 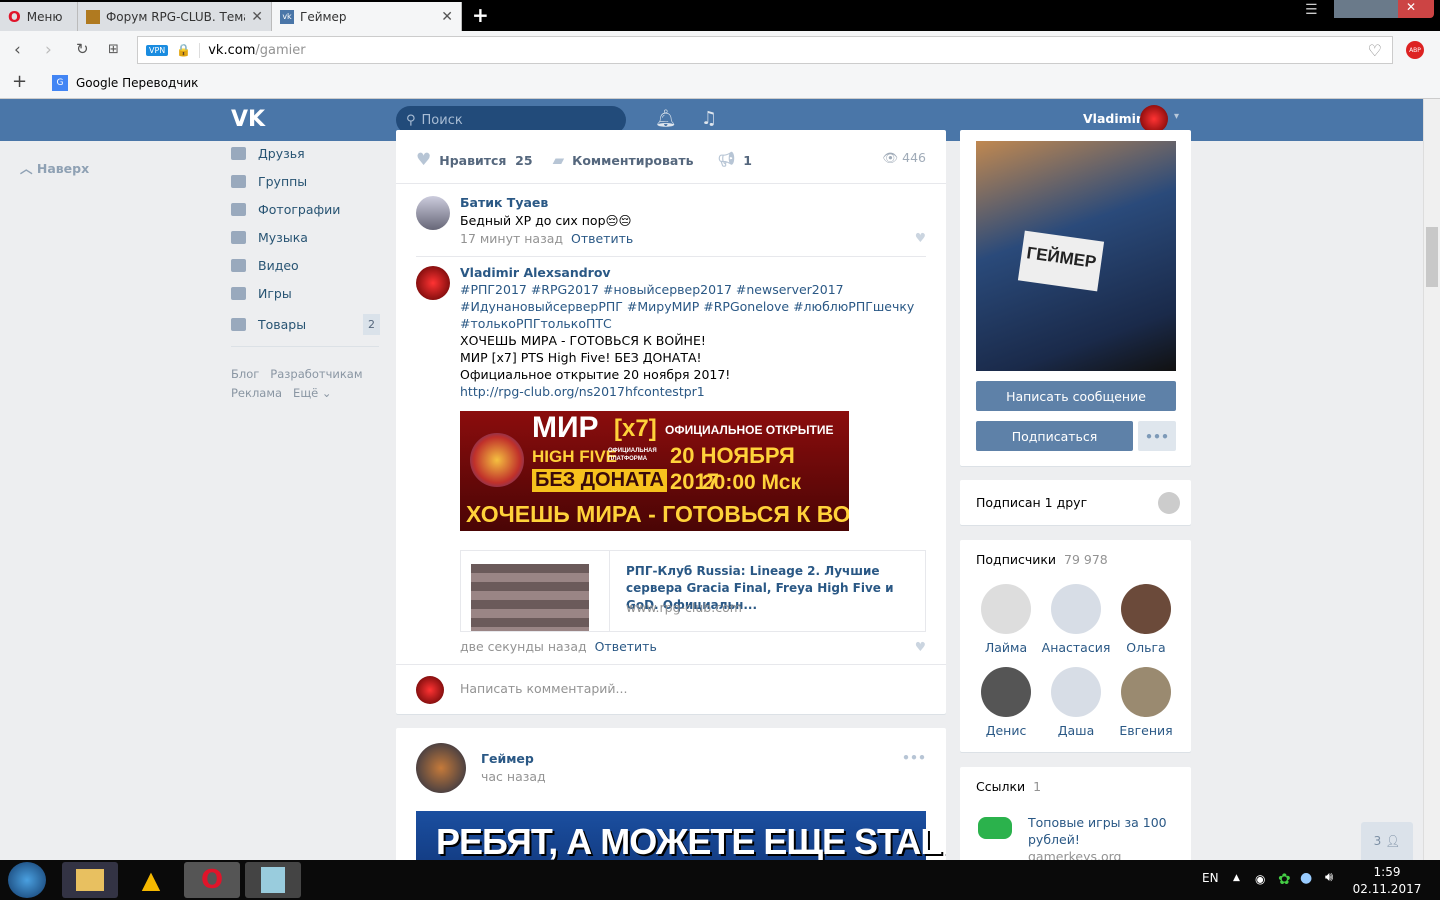 I want to click on clock: 1:59 02.11.2017, so click(x=1387, y=881).